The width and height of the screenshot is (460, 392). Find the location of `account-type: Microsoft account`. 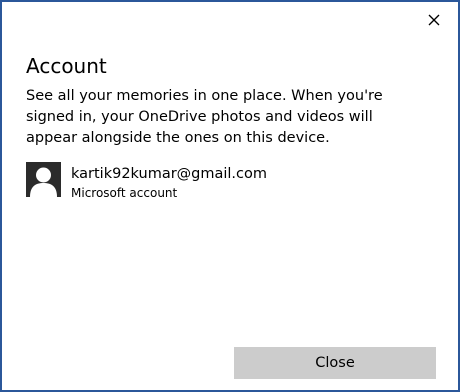

account-type: Microsoft account is located at coordinates (124, 193).